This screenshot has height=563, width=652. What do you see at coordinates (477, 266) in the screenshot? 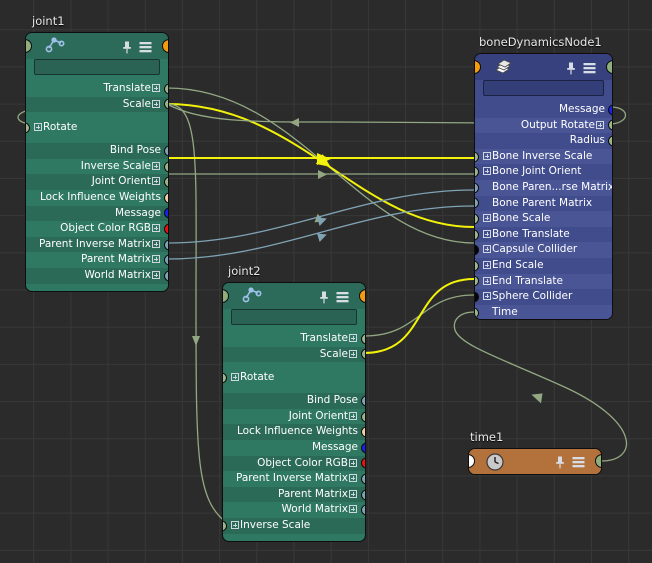
I see `plug-end-scale` at bounding box center [477, 266].